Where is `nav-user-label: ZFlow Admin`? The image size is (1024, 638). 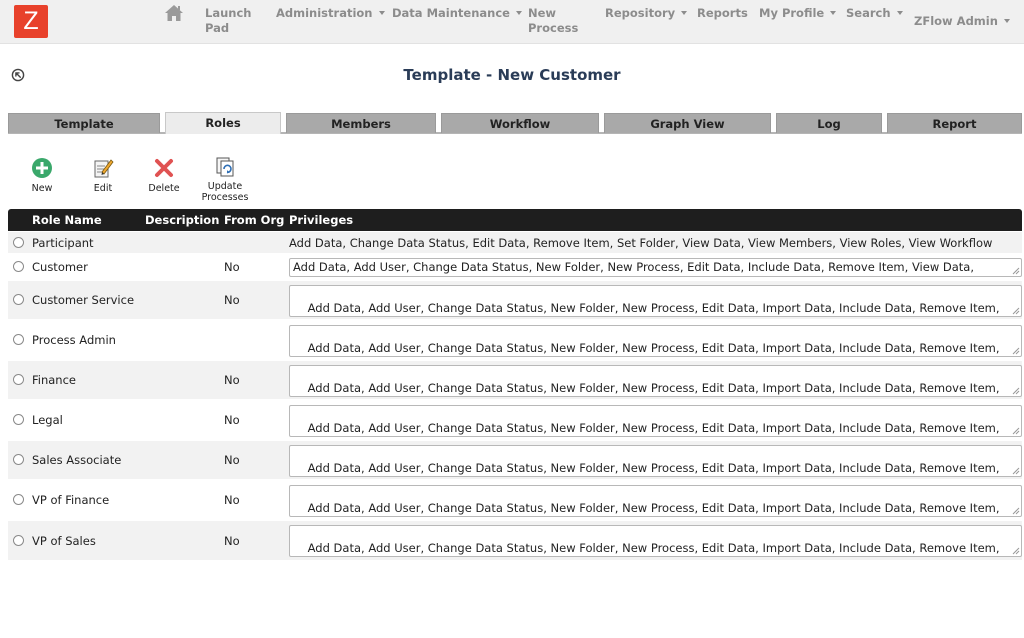
nav-user-label: ZFlow Admin is located at coordinates (956, 21).